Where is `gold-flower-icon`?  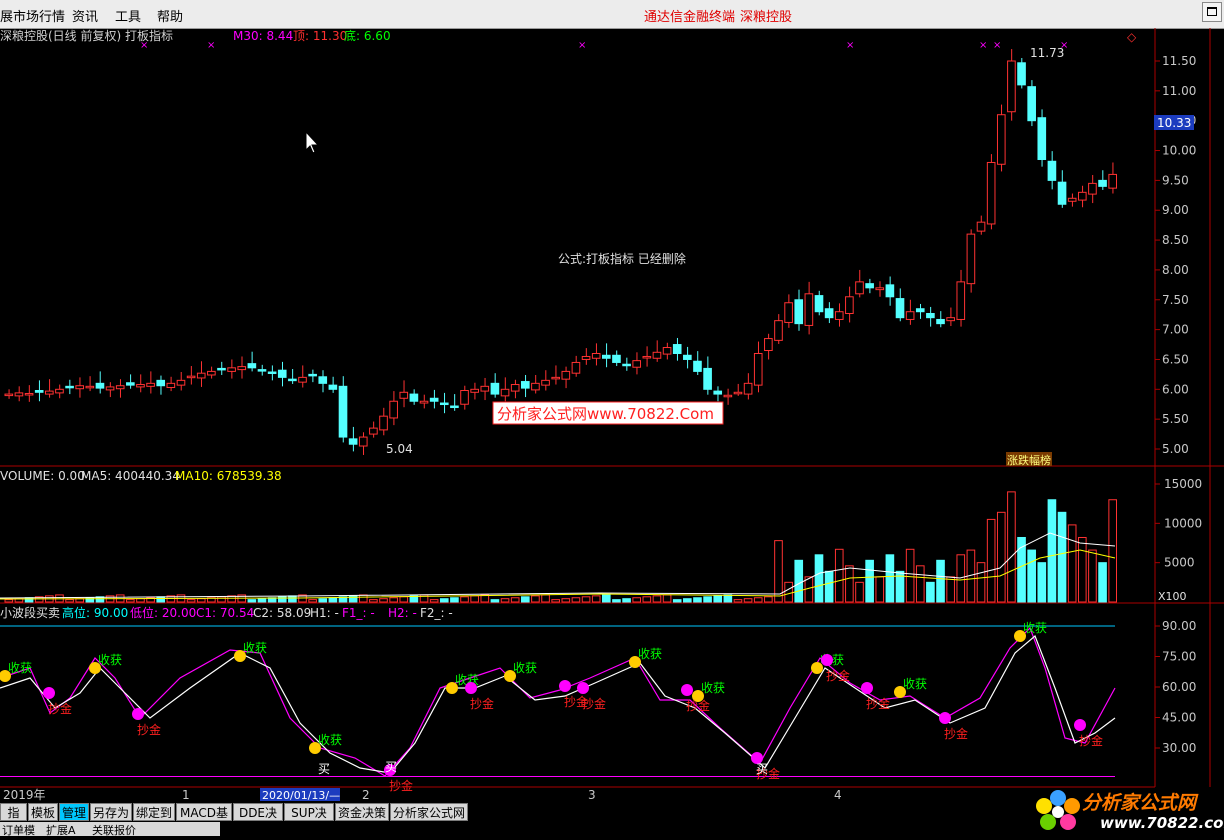
gold-flower-icon is located at coordinates (1080, 725).